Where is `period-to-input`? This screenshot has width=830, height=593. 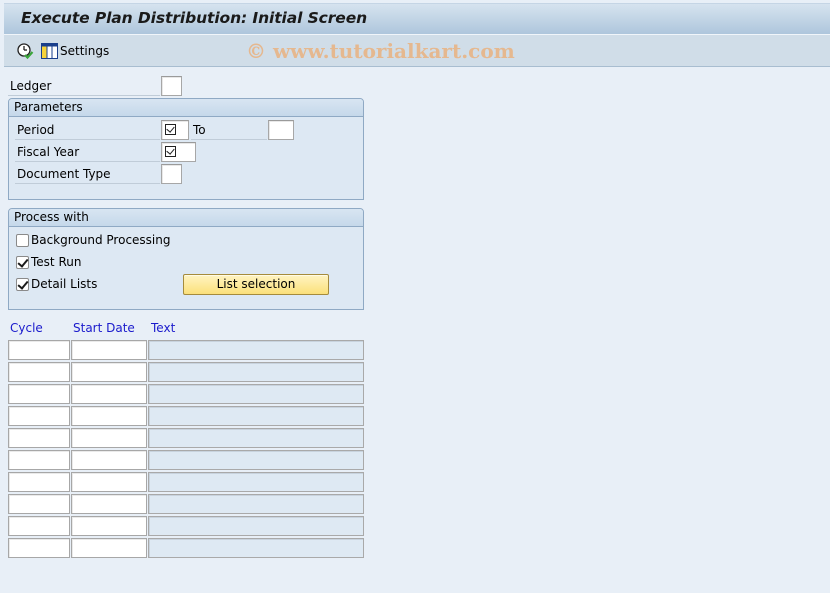
period-to-input is located at coordinates (281, 130).